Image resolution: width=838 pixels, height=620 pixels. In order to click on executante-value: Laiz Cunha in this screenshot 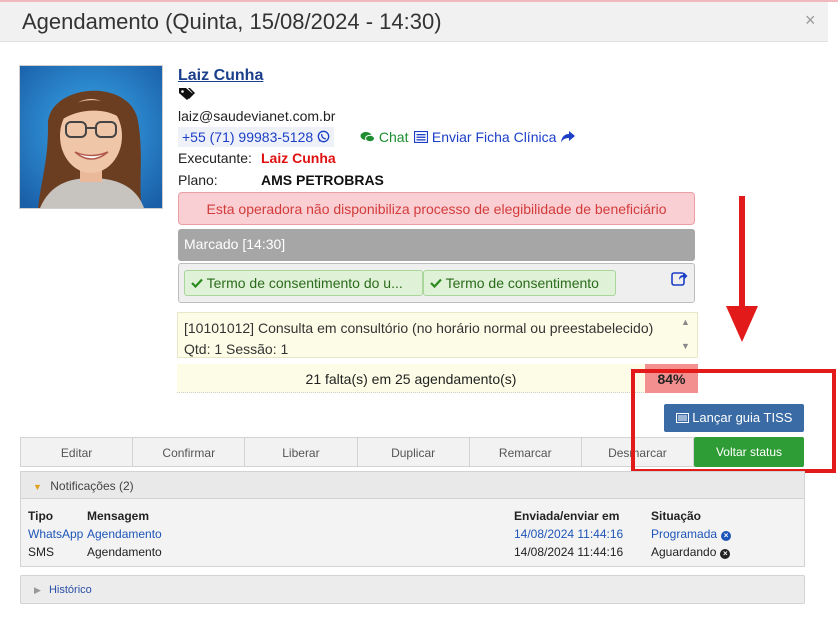, I will do `click(298, 158)`.